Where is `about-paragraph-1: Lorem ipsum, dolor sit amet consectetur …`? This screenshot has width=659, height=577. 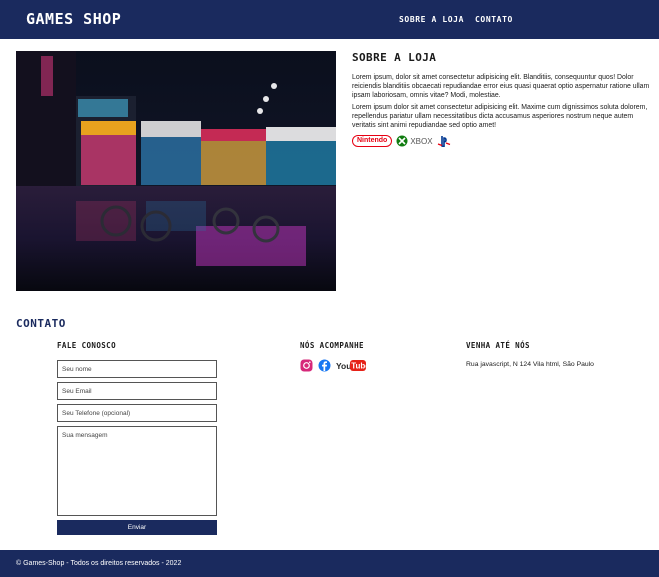
about-paragraph-1: Lorem ipsum, dolor sit amet consectetur … is located at coordinates (501, 86).